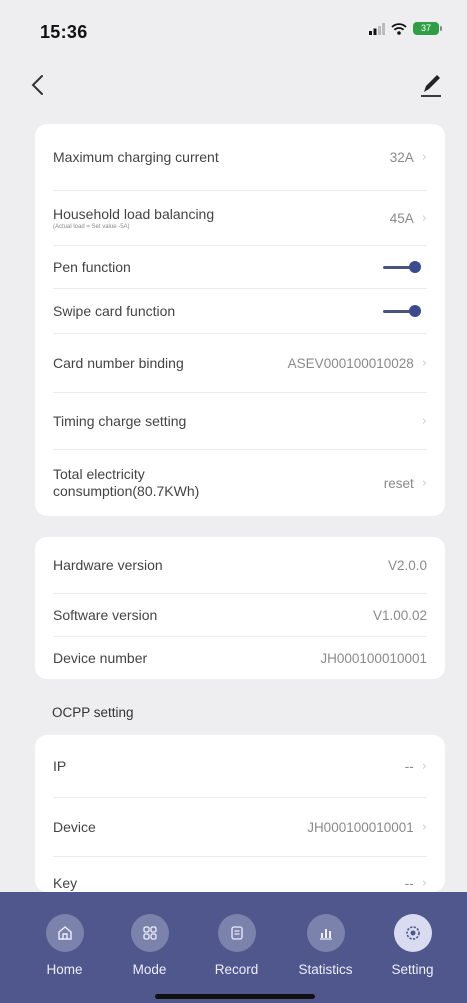 The width and height of the screenshot is (467, 1003). Describe the element at coordinates (407, 565) in the screenshot. I see `row-value: V2.0.0` at that location.